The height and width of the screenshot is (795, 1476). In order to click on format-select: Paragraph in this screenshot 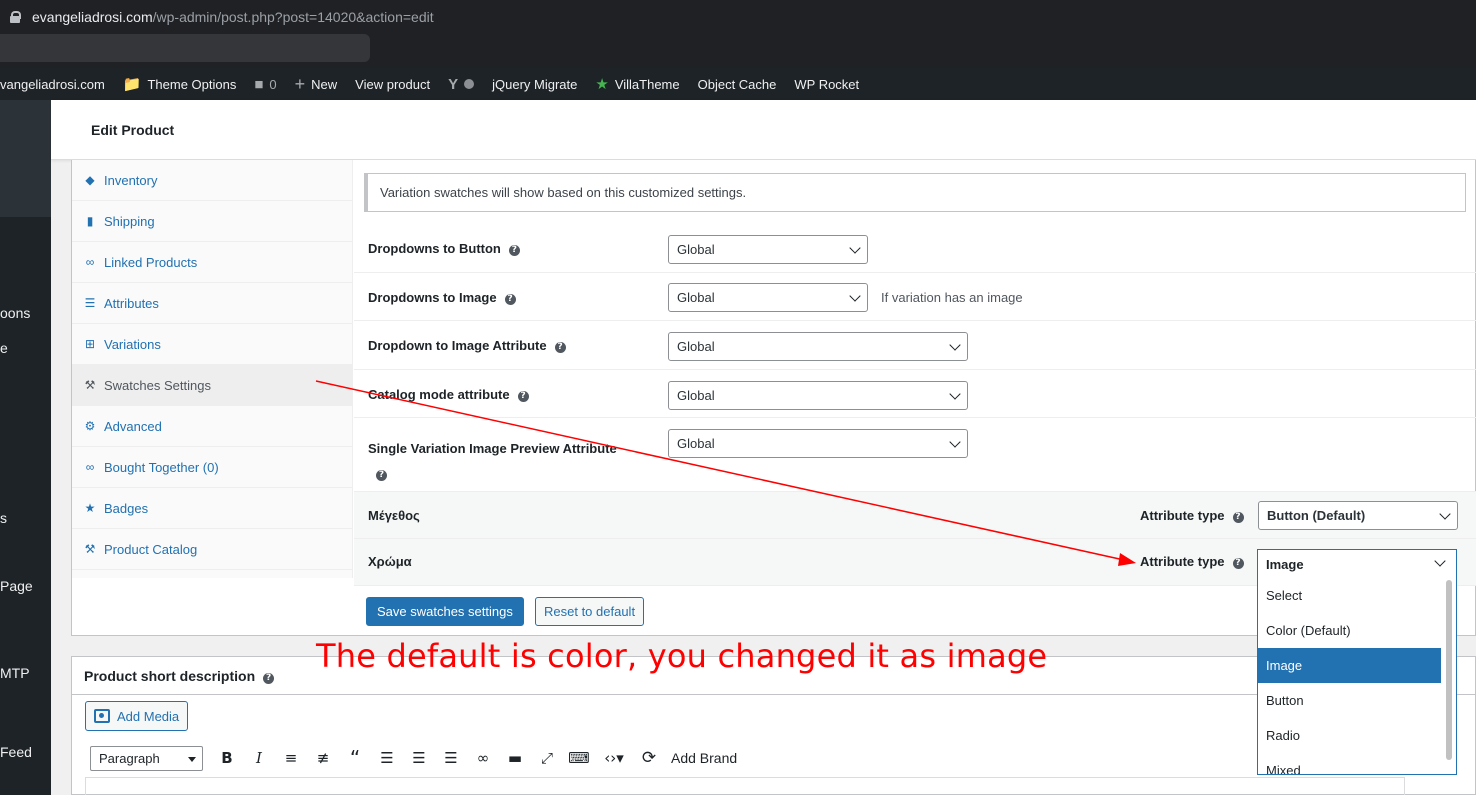, I will do `click(146, 758)`.